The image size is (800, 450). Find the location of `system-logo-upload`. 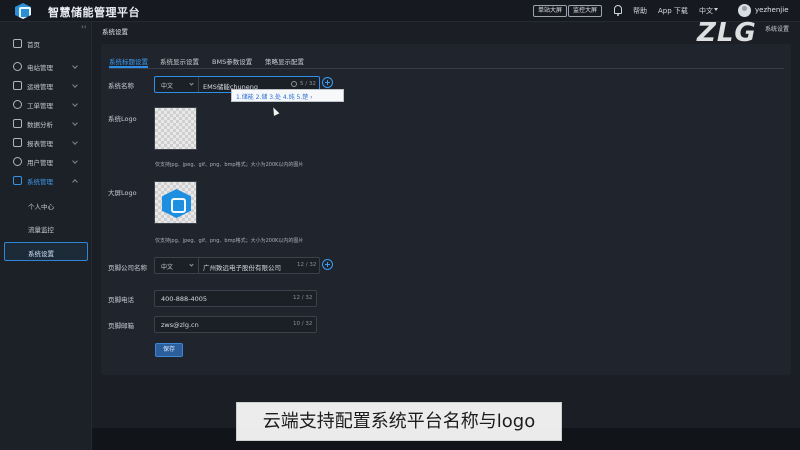

system-logo-upload is located at coordinates (175, 128).